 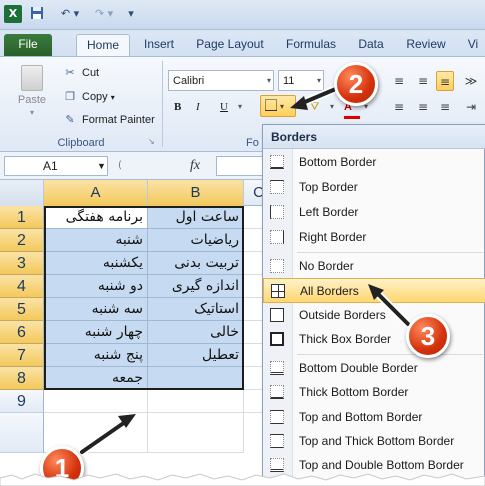 What do you see at coordinates (311, 45) in the screenshot?
I see `tab-formulas: Formulas` at bounding box center [311, 45].